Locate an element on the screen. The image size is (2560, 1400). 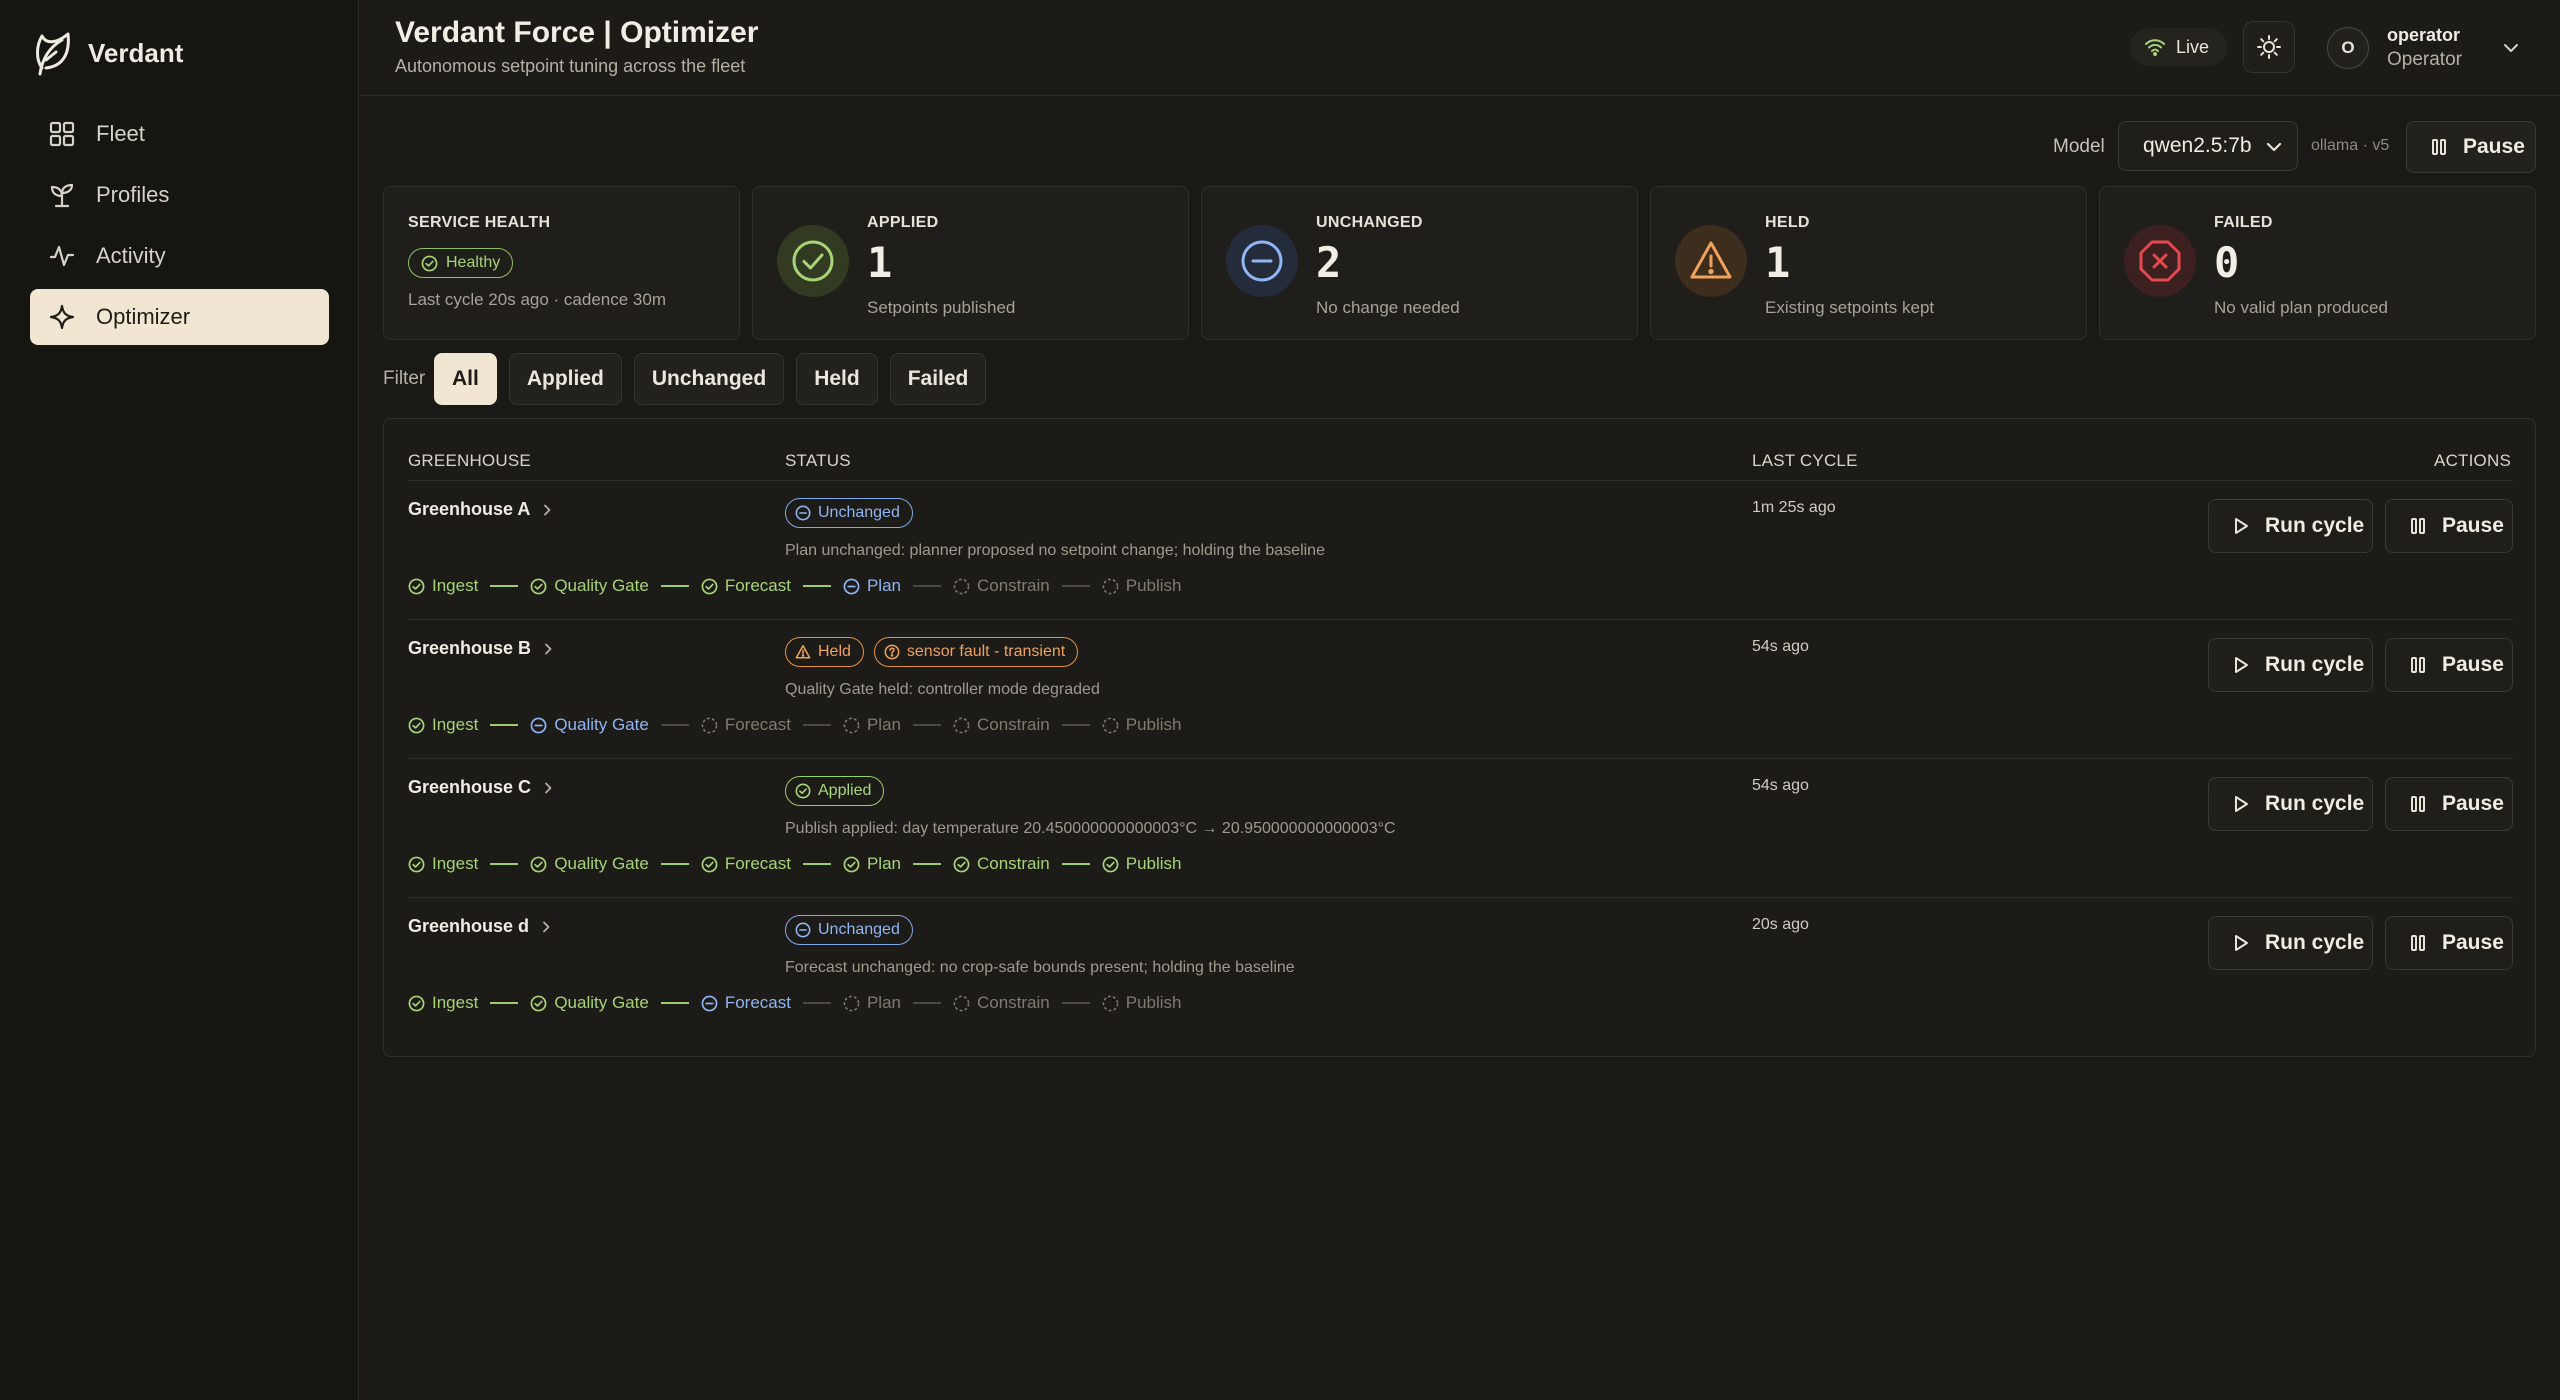
pause-label: Pause is located at coordinates (2494, 146).